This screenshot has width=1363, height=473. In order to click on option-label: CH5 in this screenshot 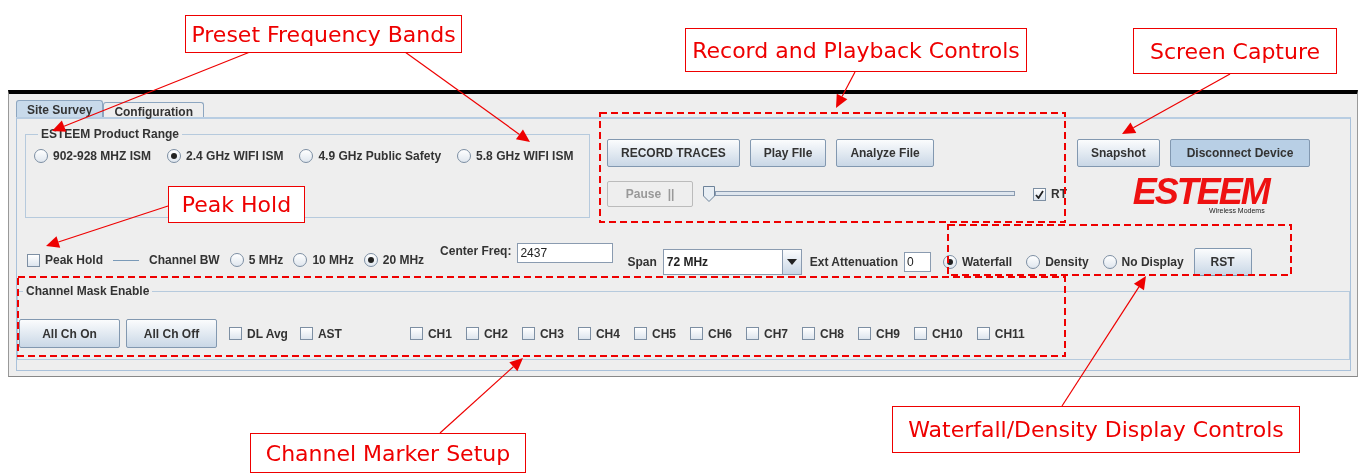, I will do `click(663, 333)`.